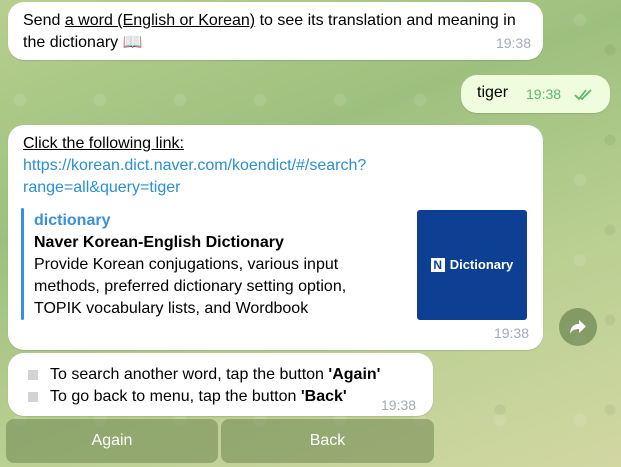 The height and width of the screenshot is (467, 621). What do you see at coordinates (481, 264) in the screenshot?
I see `logo-text: Dictionary` at bounding box center [481, 264].